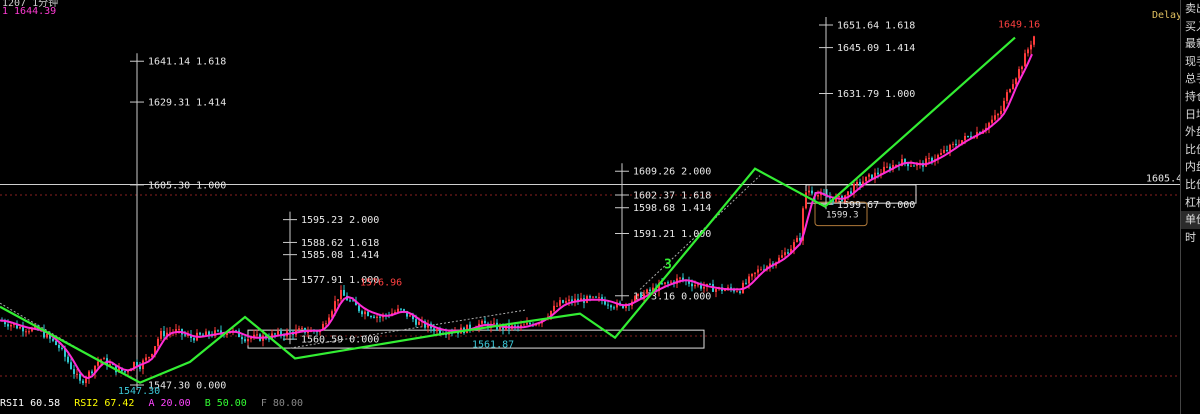 The image size is (1200, 414). What do you see at coordinates (169, 62) in the screenshot?
I see `fib-level-price: 1641.14` at bounding box center [169, 62].